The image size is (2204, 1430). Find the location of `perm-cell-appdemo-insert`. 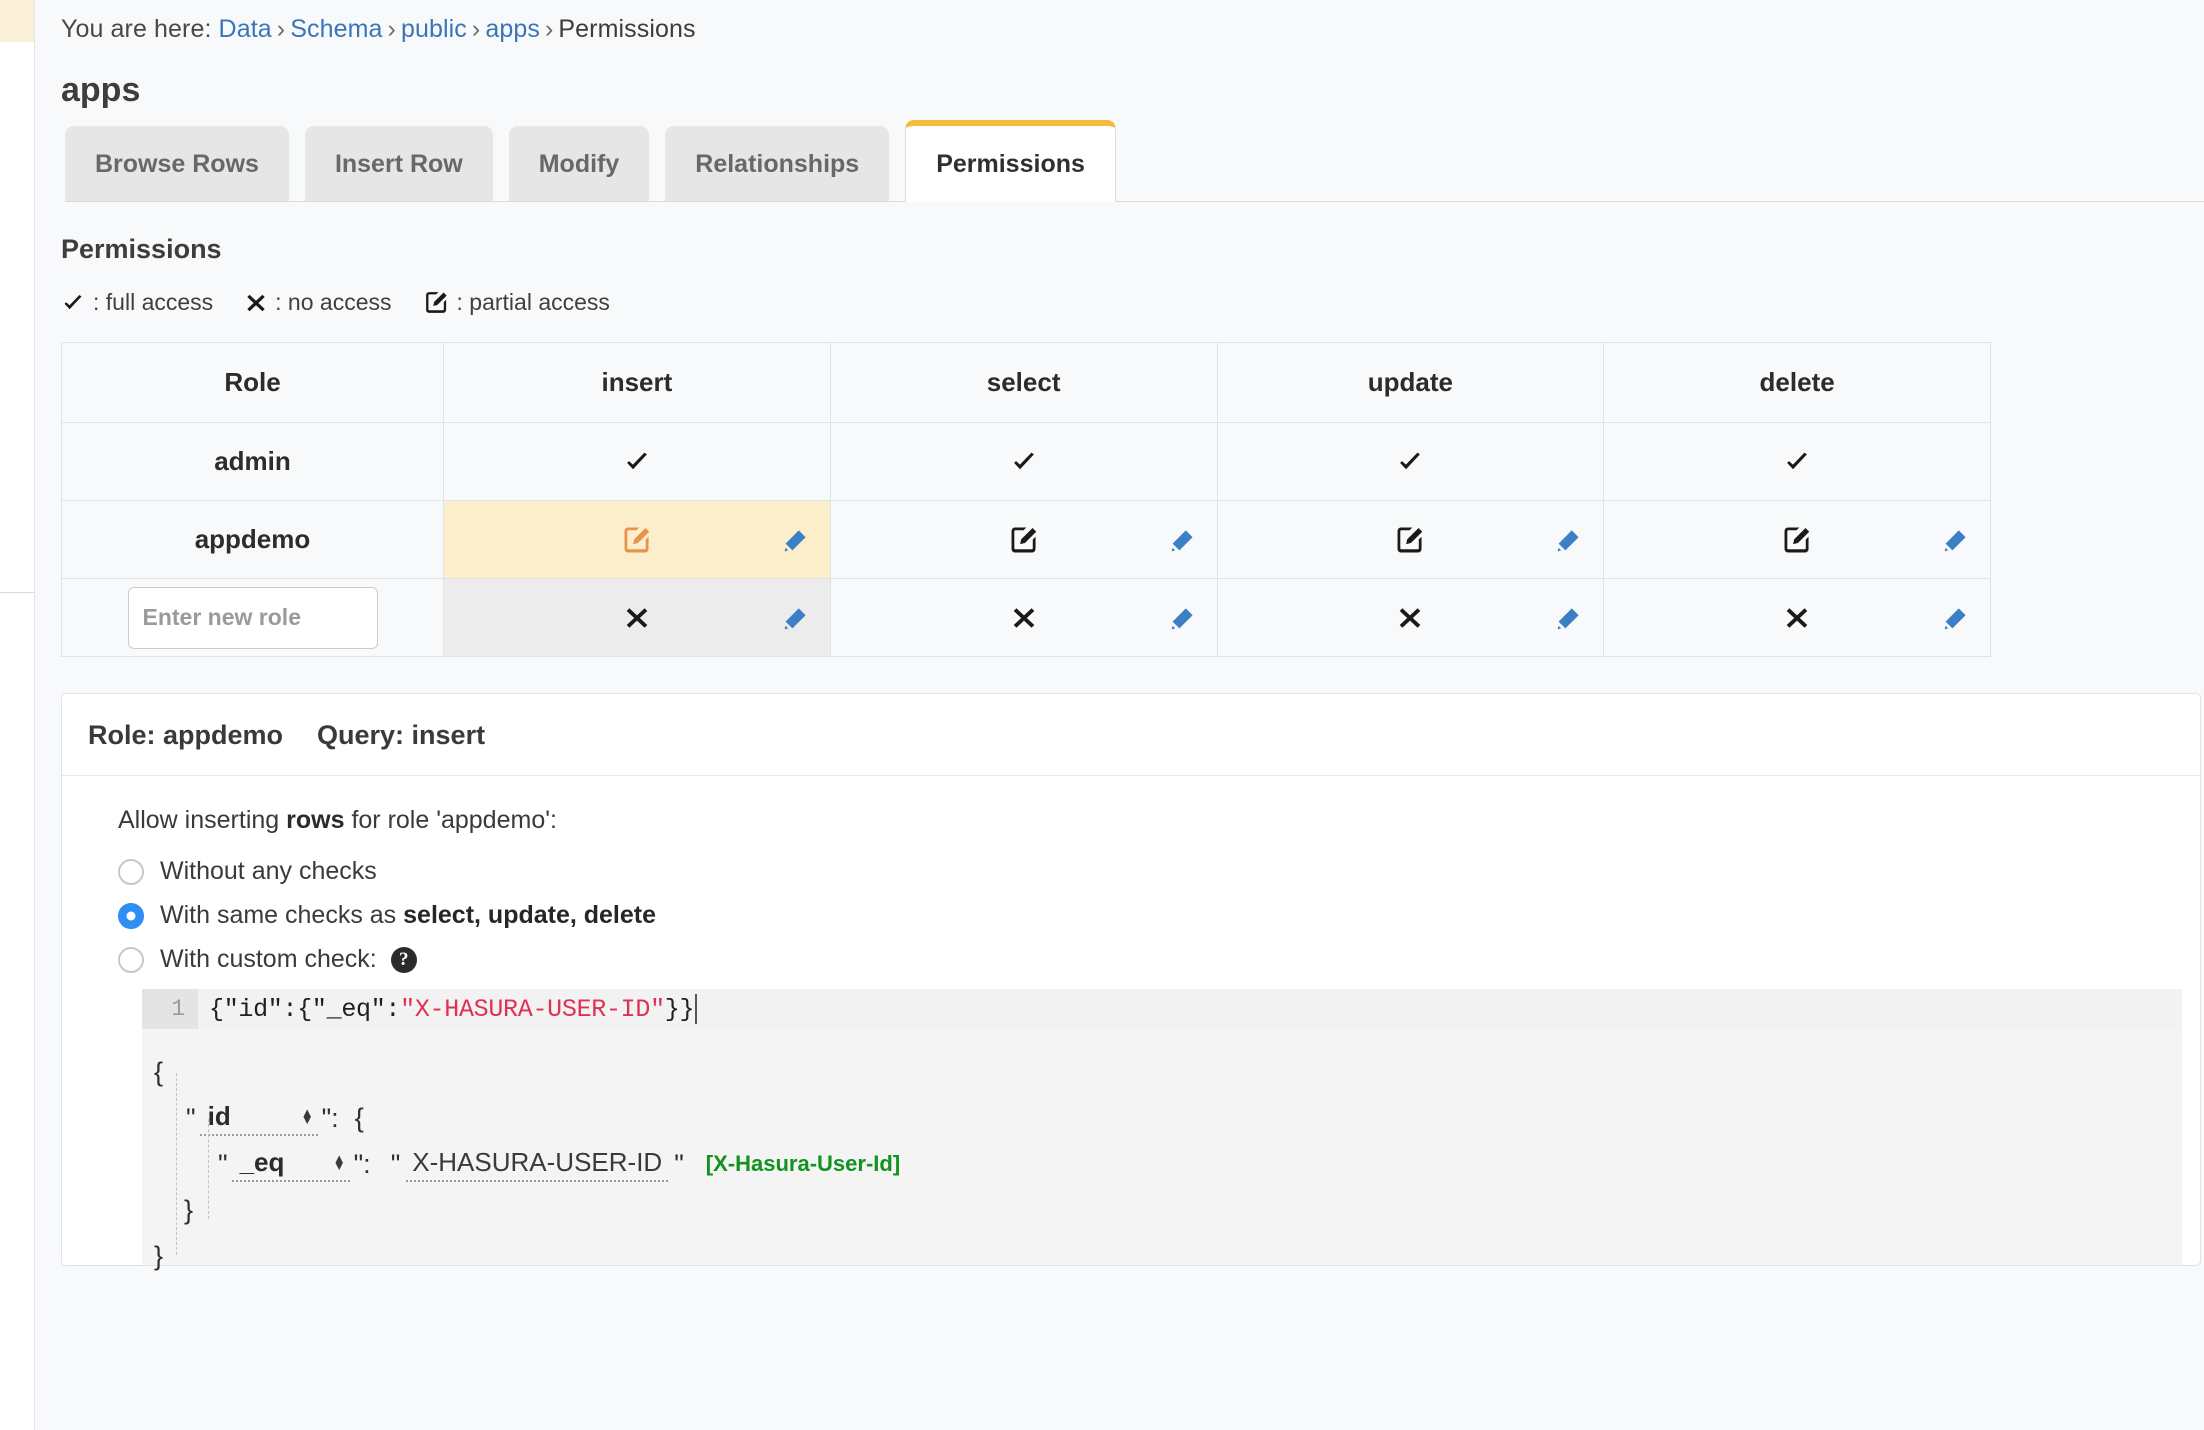

perm-cell-appdemo-insert is located at coordinates (637, 539).